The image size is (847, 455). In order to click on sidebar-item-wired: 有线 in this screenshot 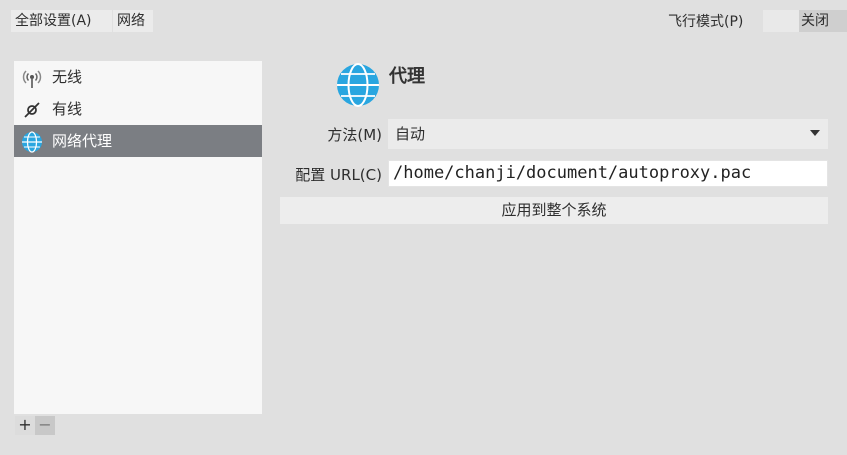, I will do `click(138, 109)`.